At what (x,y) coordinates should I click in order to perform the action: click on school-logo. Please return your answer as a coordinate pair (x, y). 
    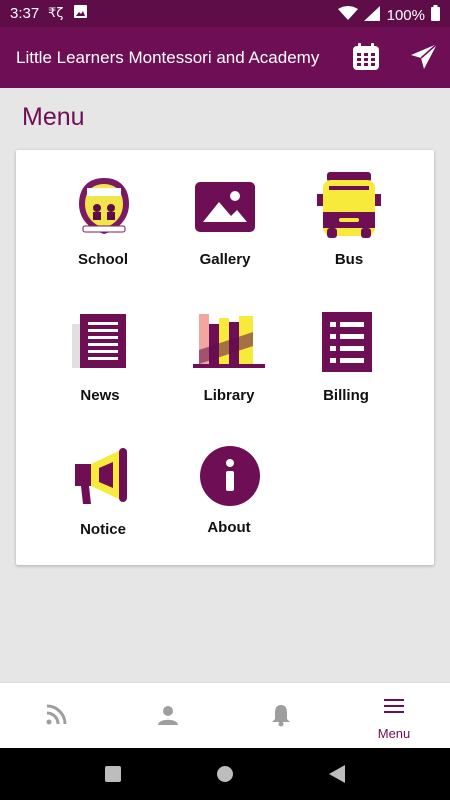
    Looking at the image, I should click on (104, 207).